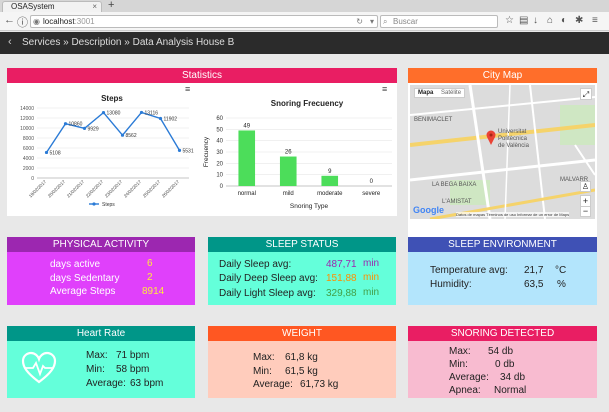  I want to click on google-logo: Google, so click(428, 210).